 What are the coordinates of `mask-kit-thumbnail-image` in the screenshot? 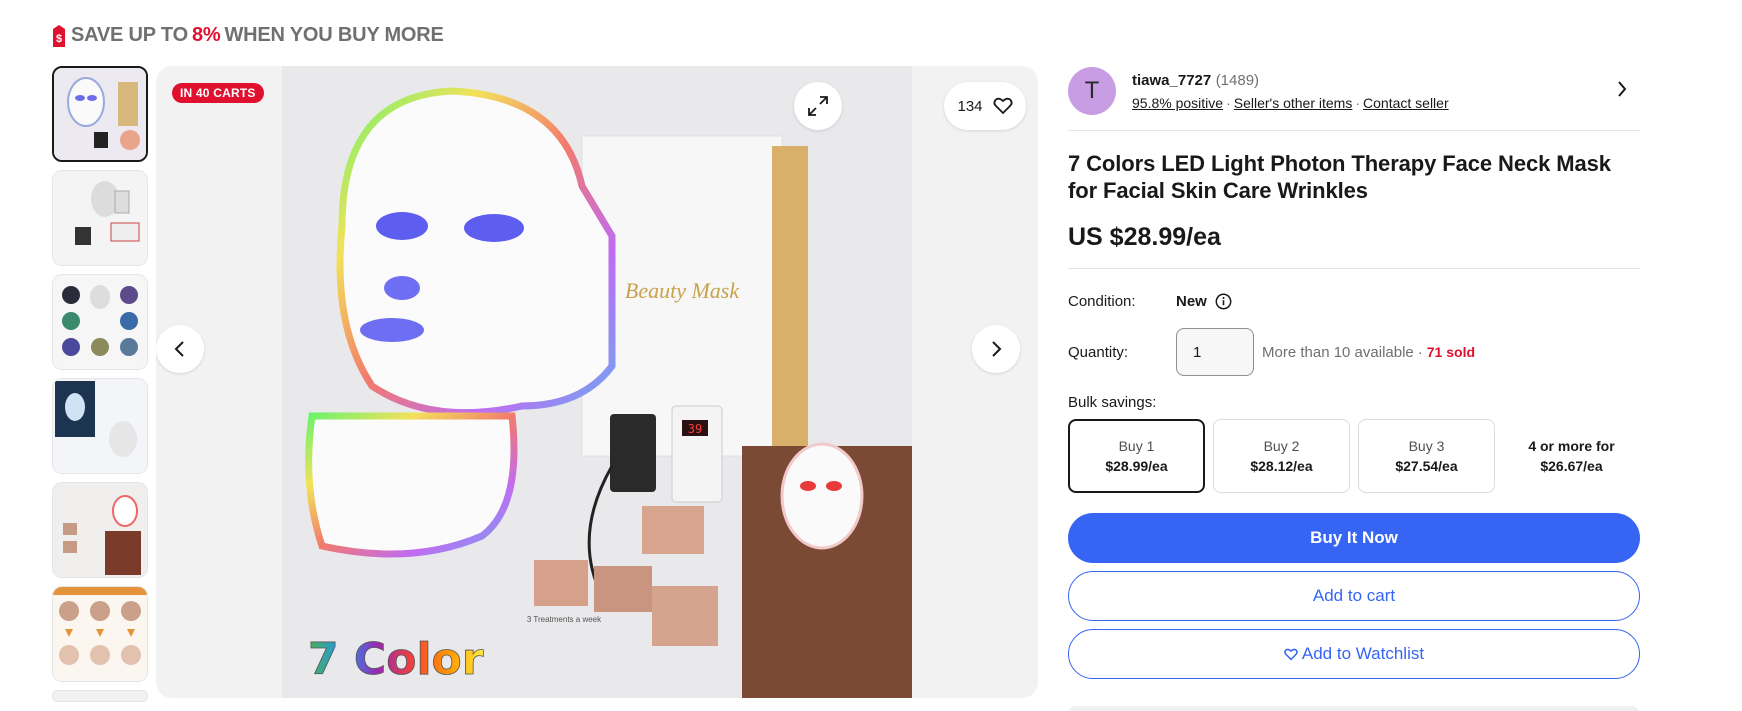 It's located at (100, 218).